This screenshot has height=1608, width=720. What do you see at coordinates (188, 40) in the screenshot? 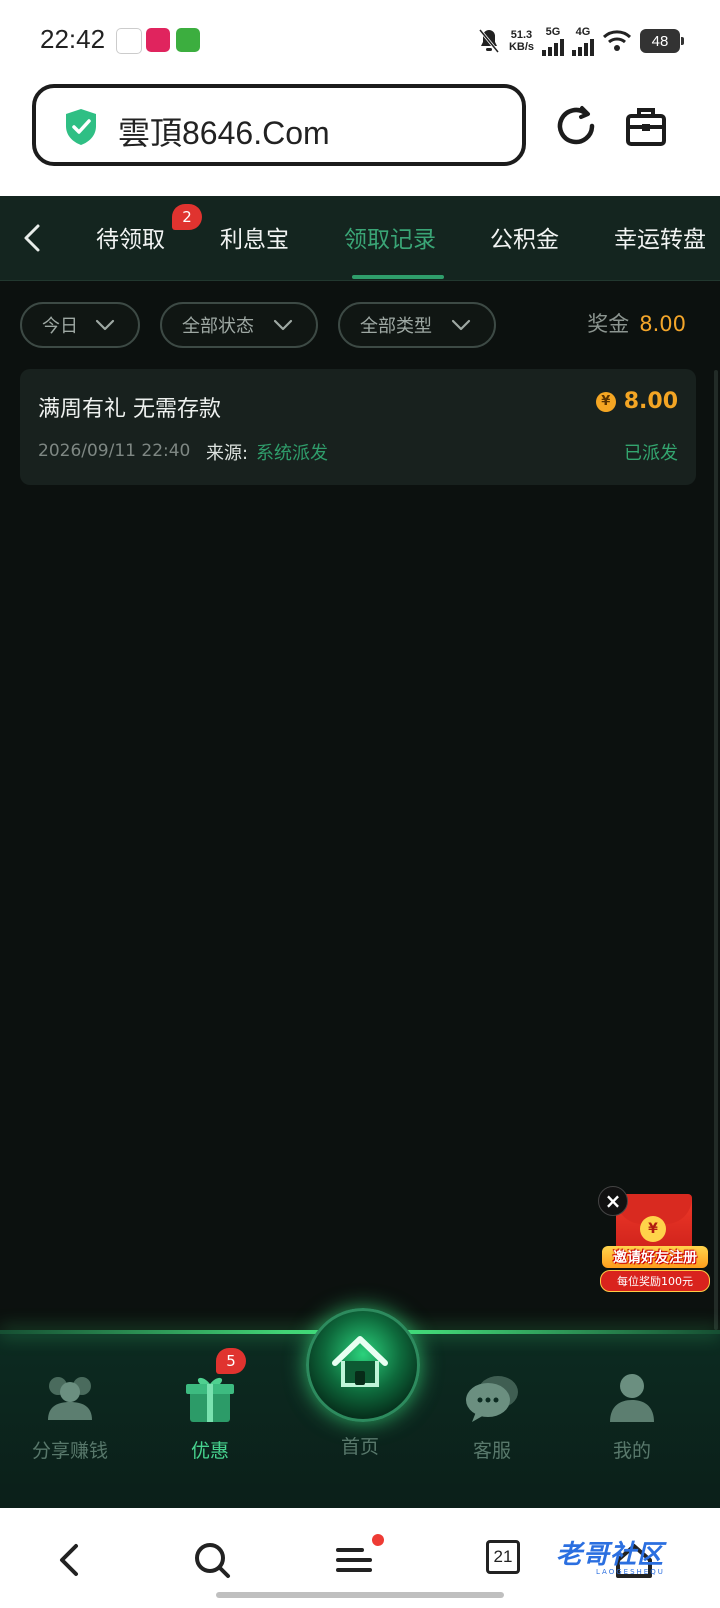
I see `check-notification-icon` at bounding box center [188, 40].